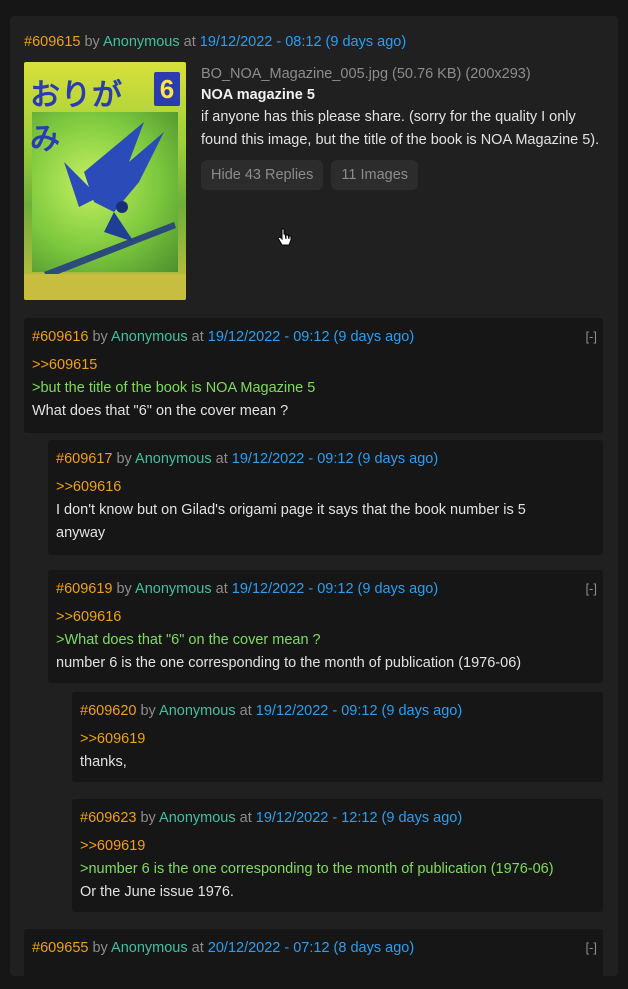 The width and height of the screenshot is (628, 989). Describe the element at coordinates (105, 287) in the screenshot. I see `cover-footer-strip` at that location.